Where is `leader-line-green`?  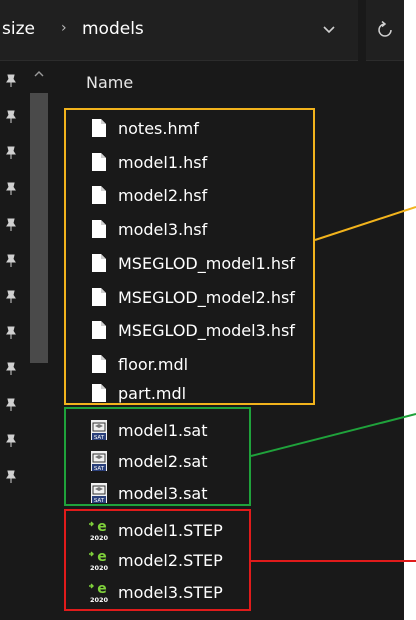 leader-line-green is located at coordinates (333, 435).